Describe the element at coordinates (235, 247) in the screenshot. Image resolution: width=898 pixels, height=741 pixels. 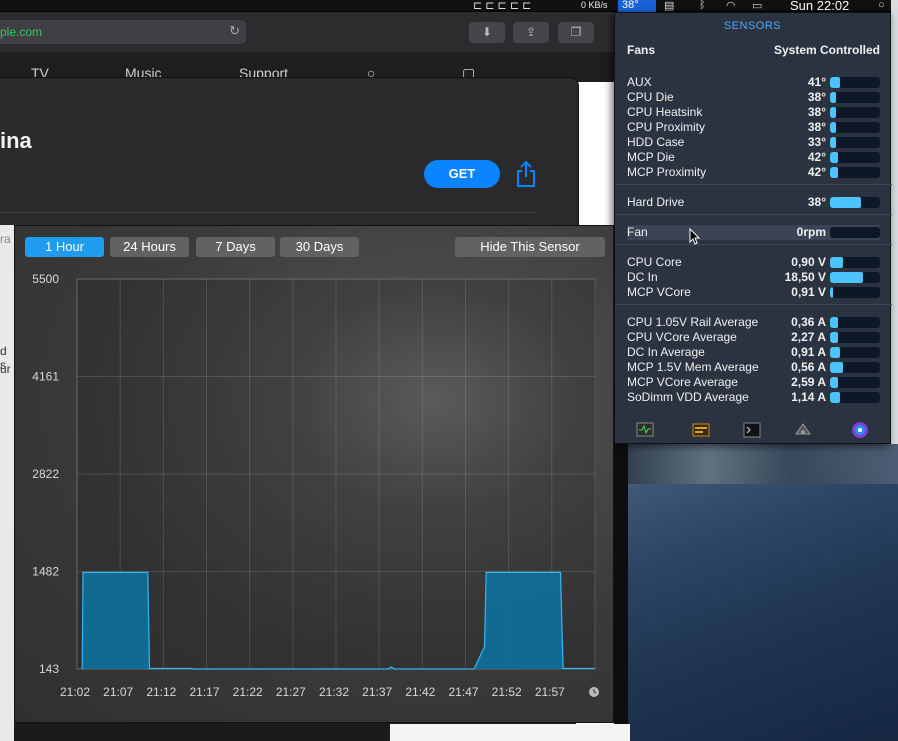
I see `range-button-7-days: 7 Days` at that location.